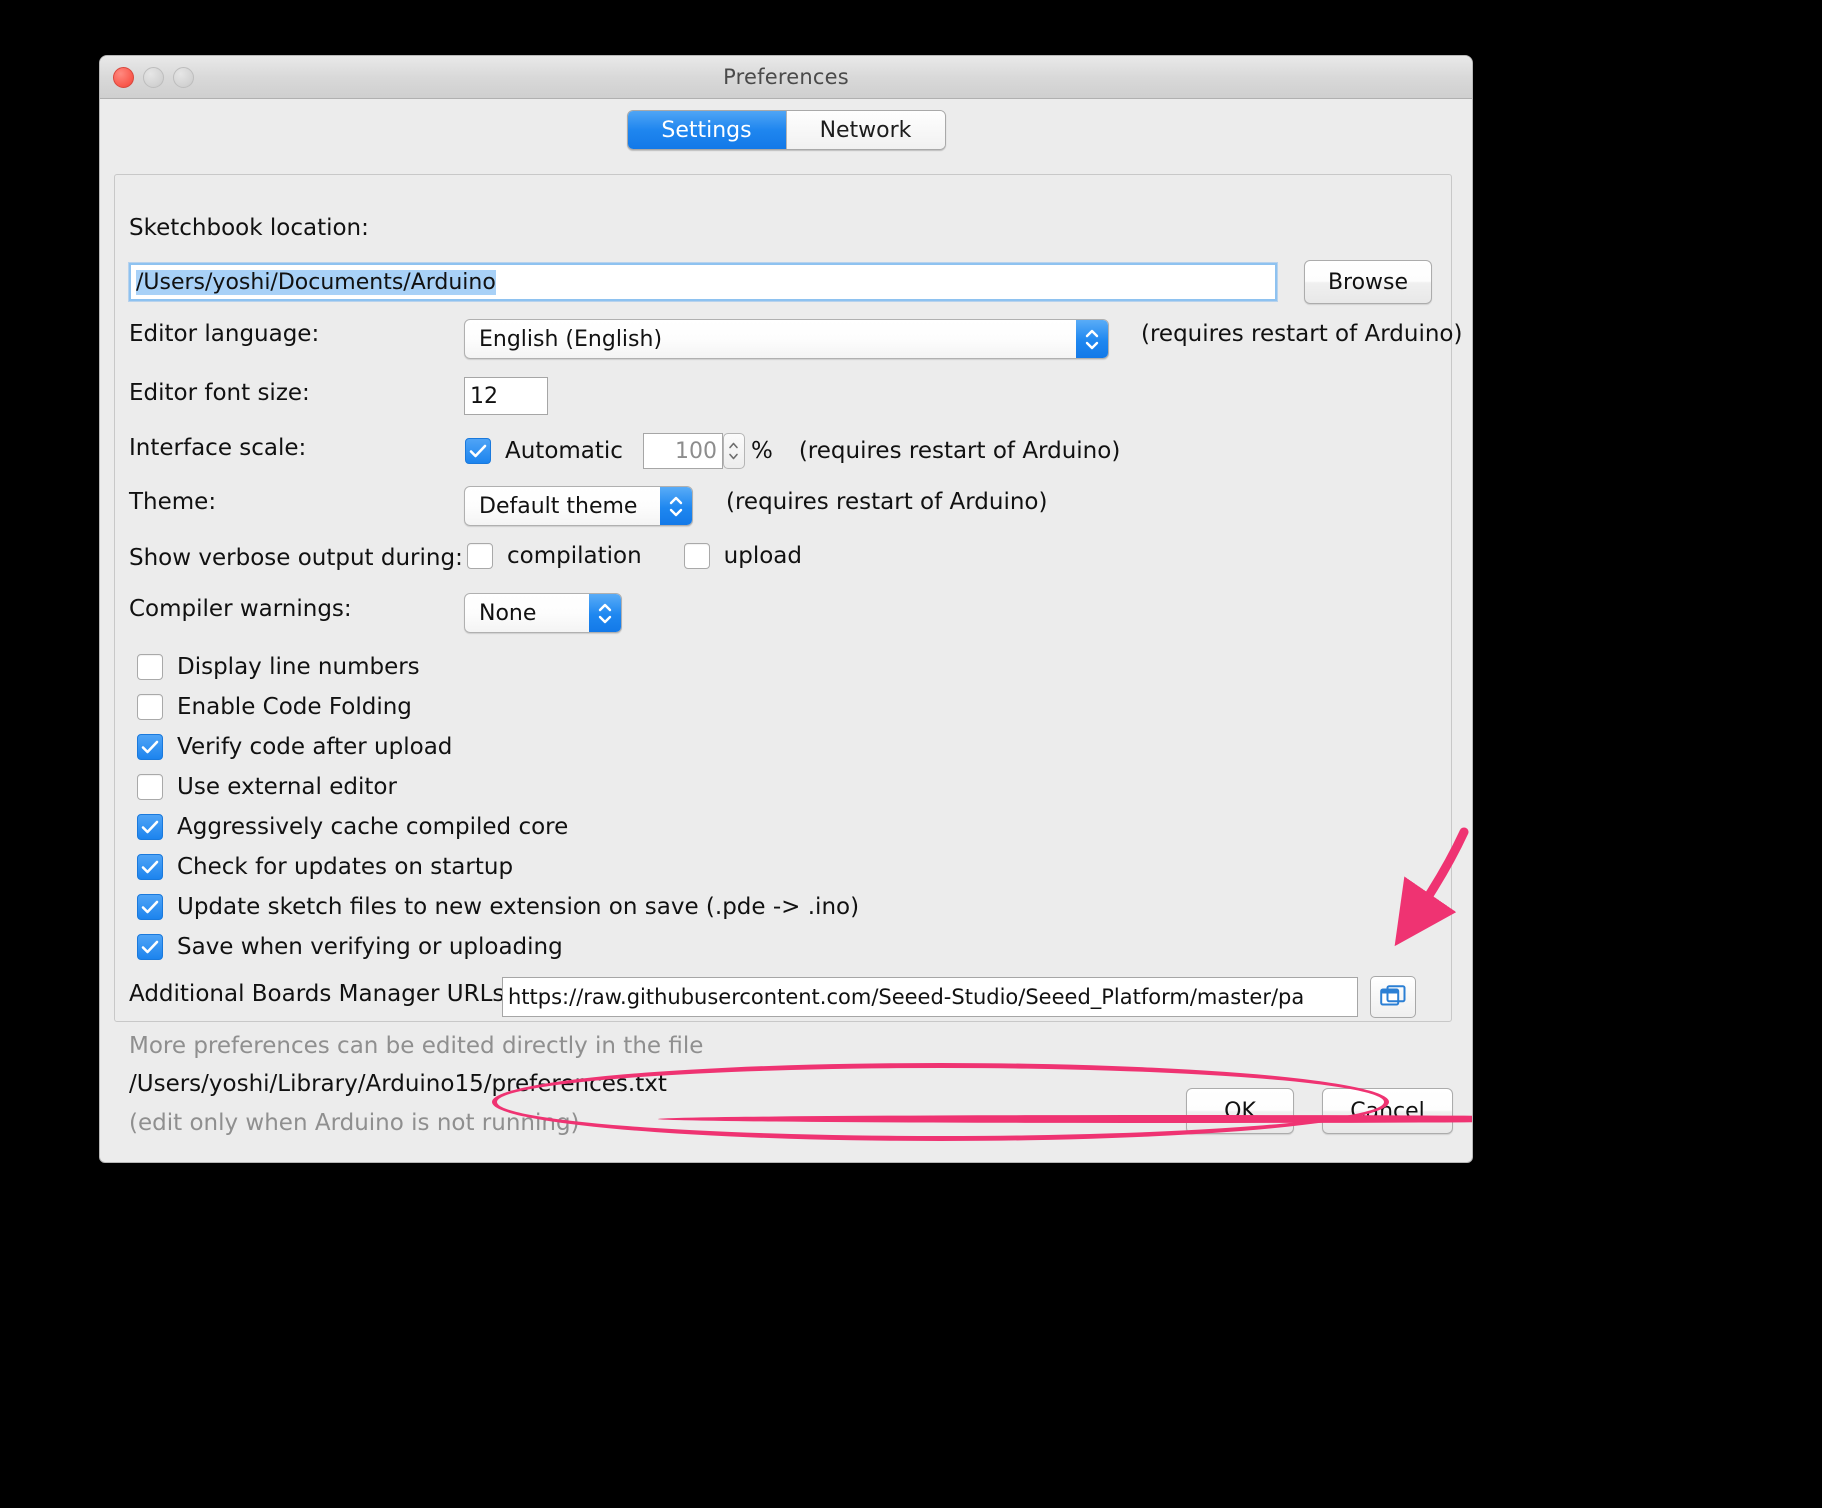  Describe the element at coordinates (564, 451) in the screenshot. I see `interface-scale-automatic-label: Automatic` at that location.